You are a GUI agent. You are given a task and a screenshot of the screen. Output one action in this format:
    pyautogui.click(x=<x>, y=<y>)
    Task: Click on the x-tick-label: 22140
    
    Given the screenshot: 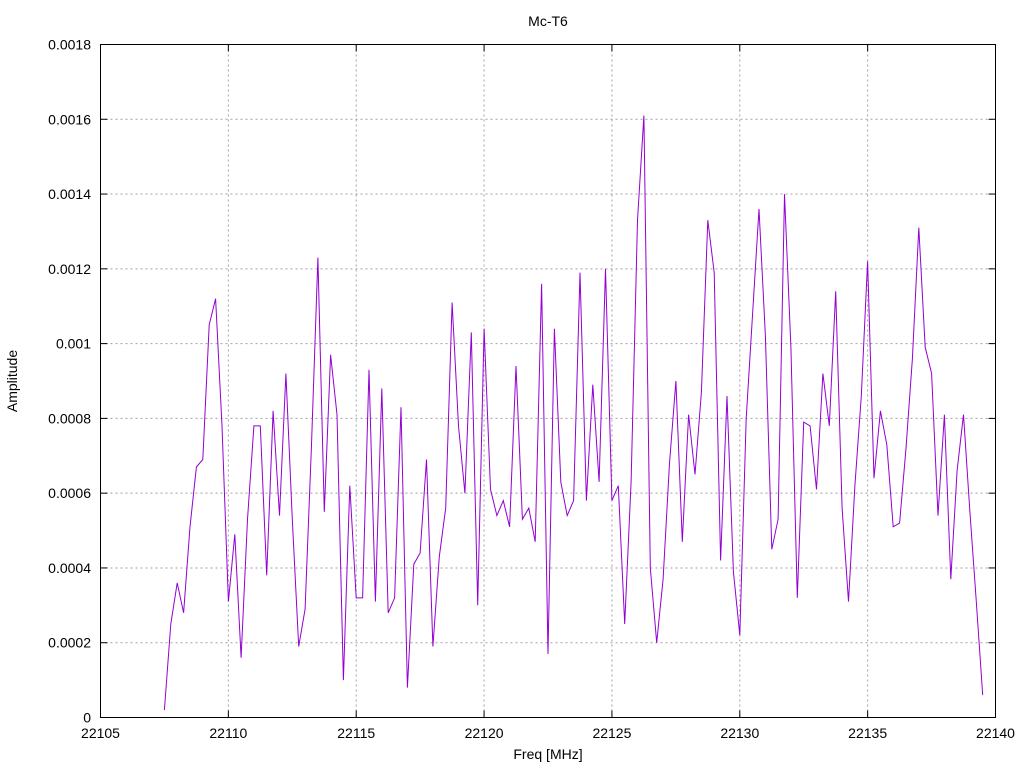 What is the action you would take?
    pyautogui.click(x=995, y=733)
    